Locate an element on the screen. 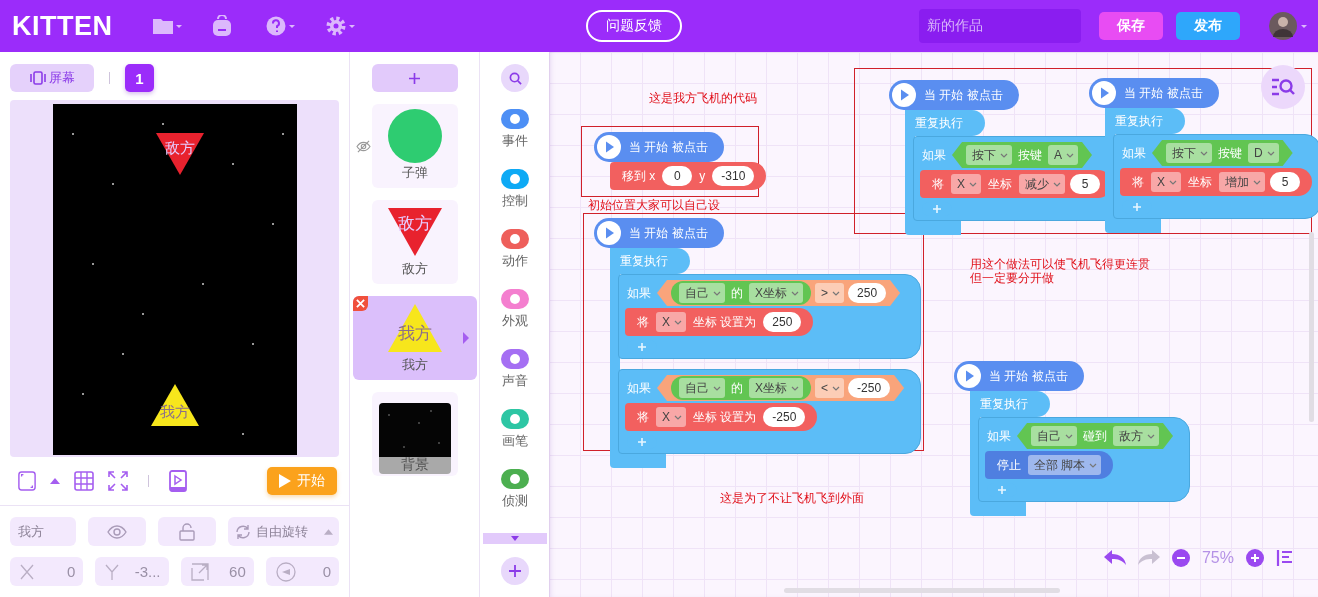  sprite-name: 子弹 is located at coordinates (414, 173).